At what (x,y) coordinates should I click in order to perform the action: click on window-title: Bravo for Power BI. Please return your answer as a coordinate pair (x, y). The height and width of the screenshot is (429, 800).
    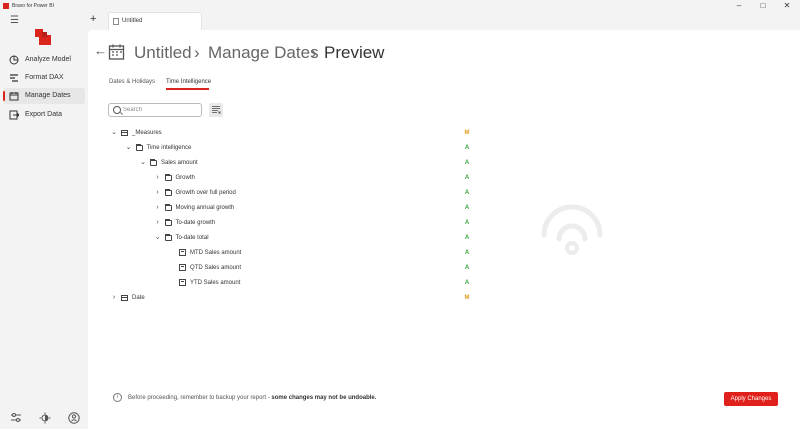
    Looking at the image, I should click on (33, 6).